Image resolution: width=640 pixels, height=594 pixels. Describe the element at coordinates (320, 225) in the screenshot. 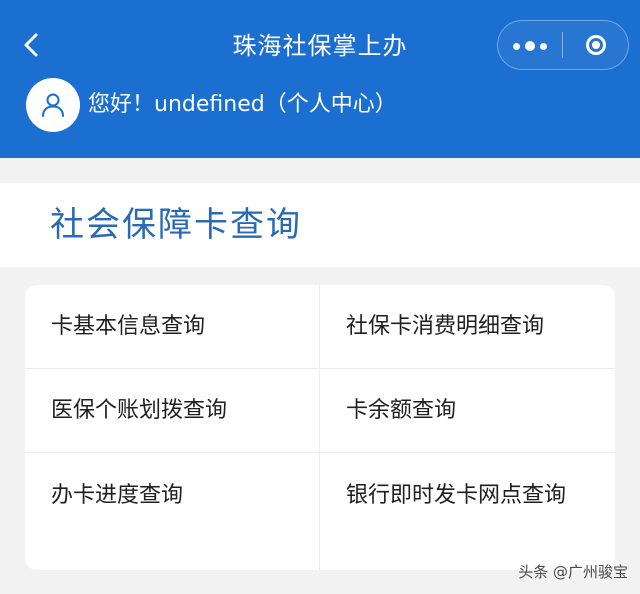

I see `section-header: 社会保障卡查询` at that location.